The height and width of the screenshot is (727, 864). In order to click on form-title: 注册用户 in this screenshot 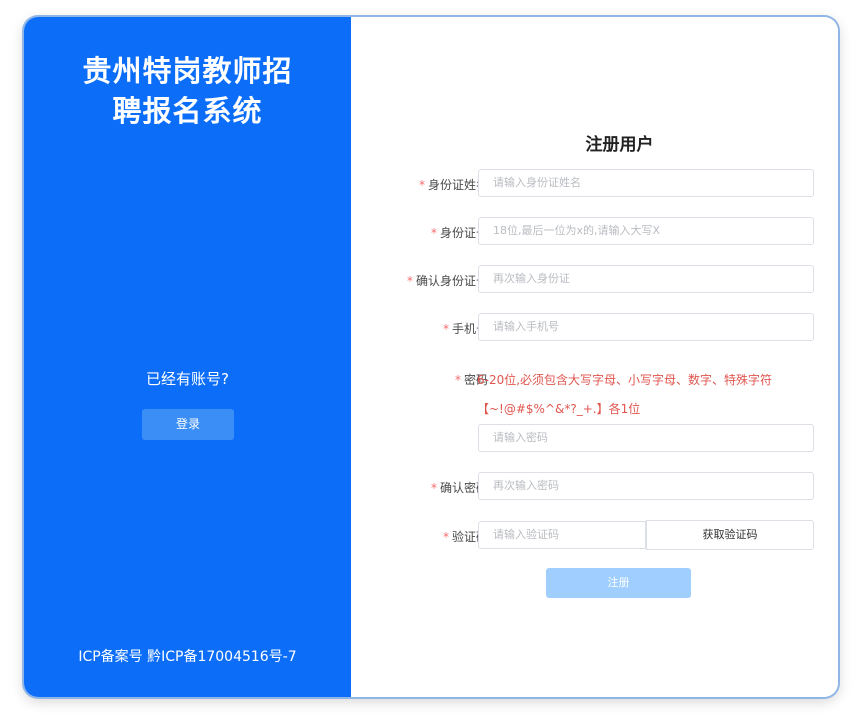, I will do `click(619, 145)`.